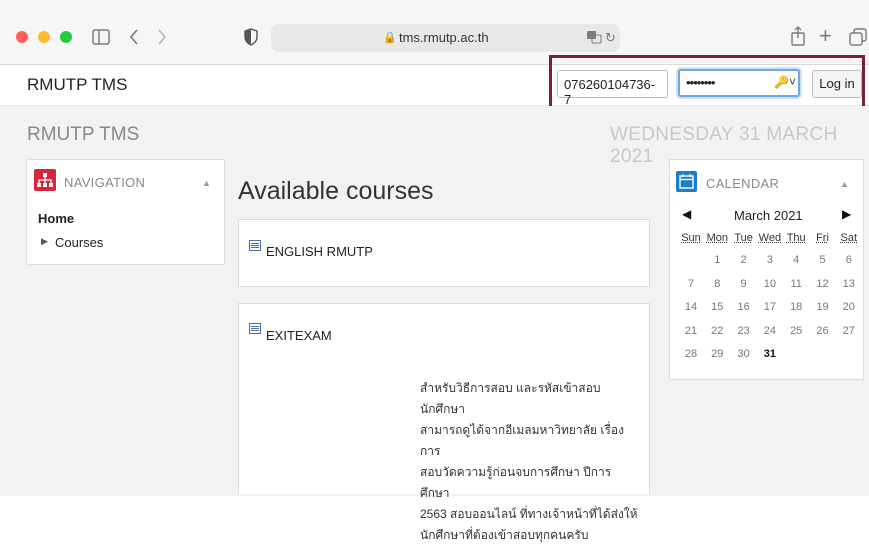 The height and width of the screenshot is (546, 869). What do you see at coordinates (717, 331) in the screenshot?
I see `calendar-day: 22` at bounding box center [717, 331].